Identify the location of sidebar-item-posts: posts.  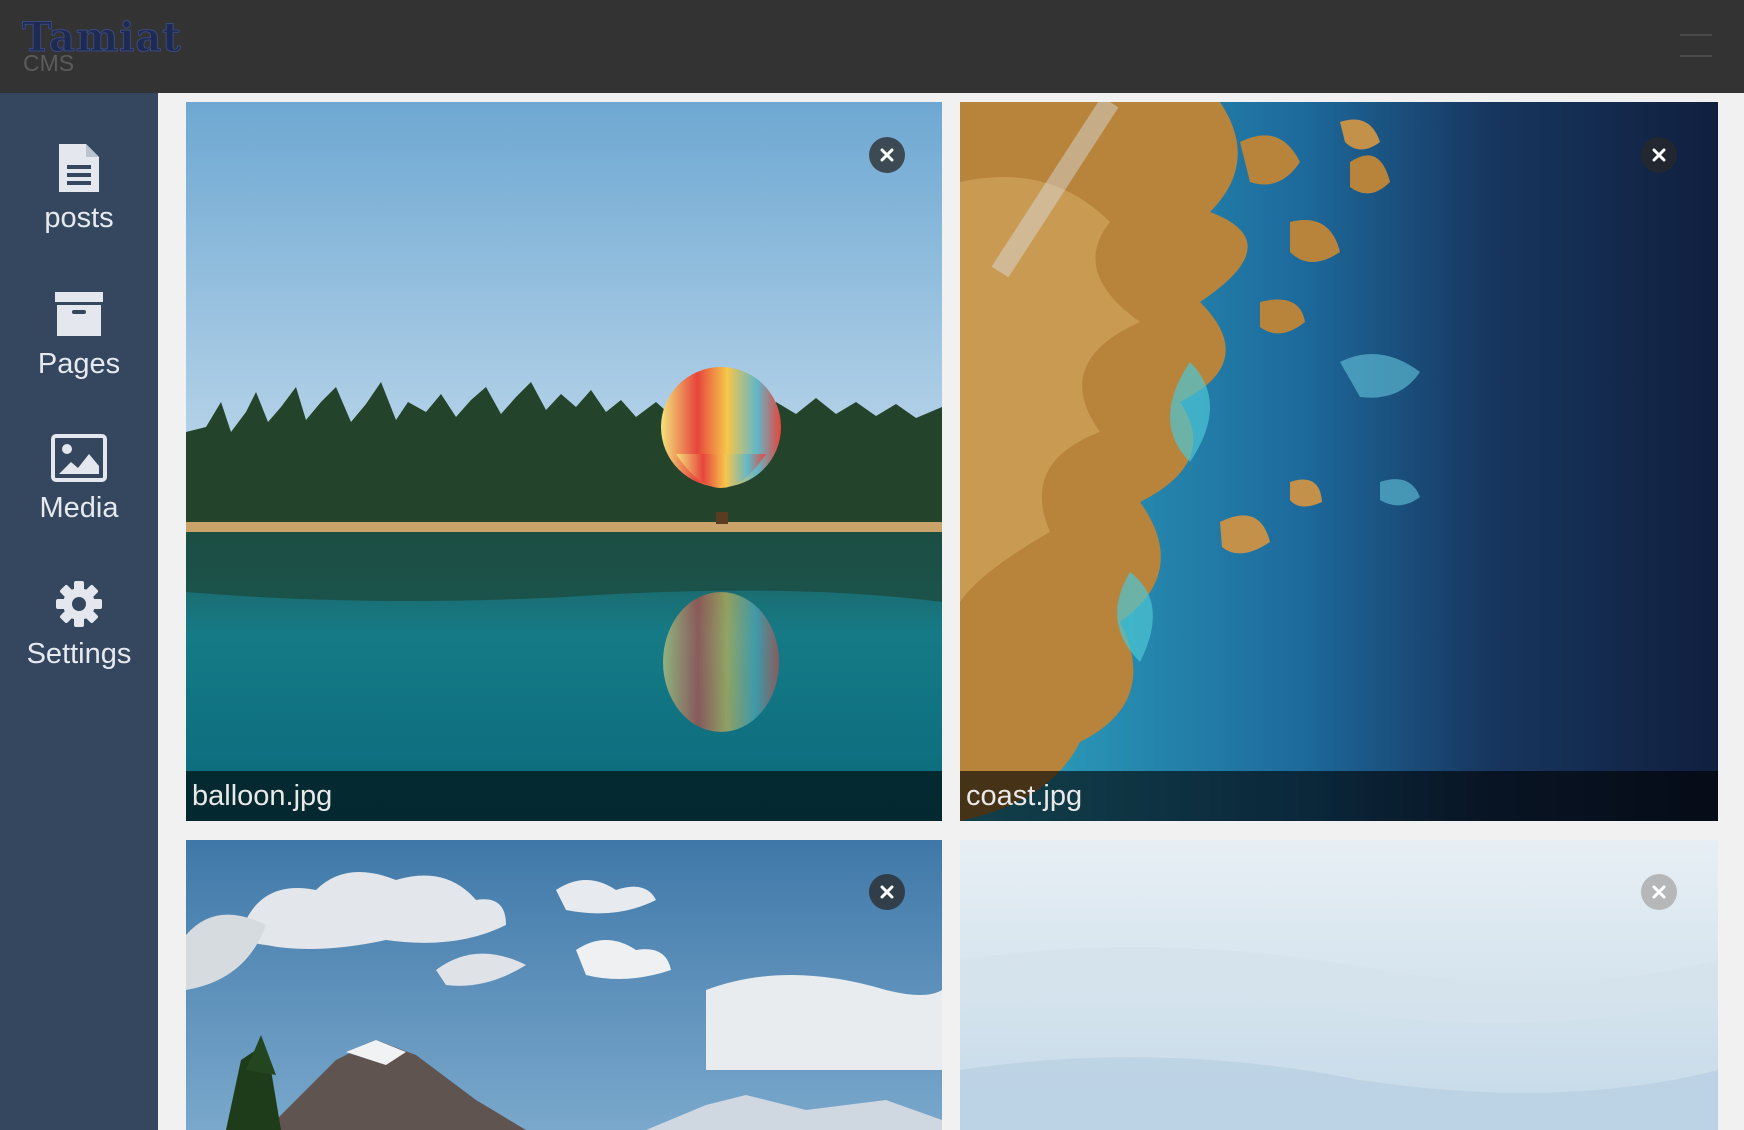
(79, 203).